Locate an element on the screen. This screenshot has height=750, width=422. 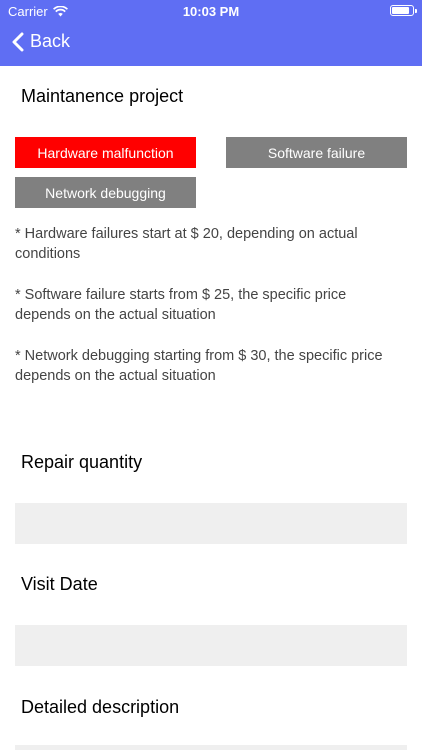
nav-bar: Carrier 10:03 PM Back is located at coordinates (211, 33).